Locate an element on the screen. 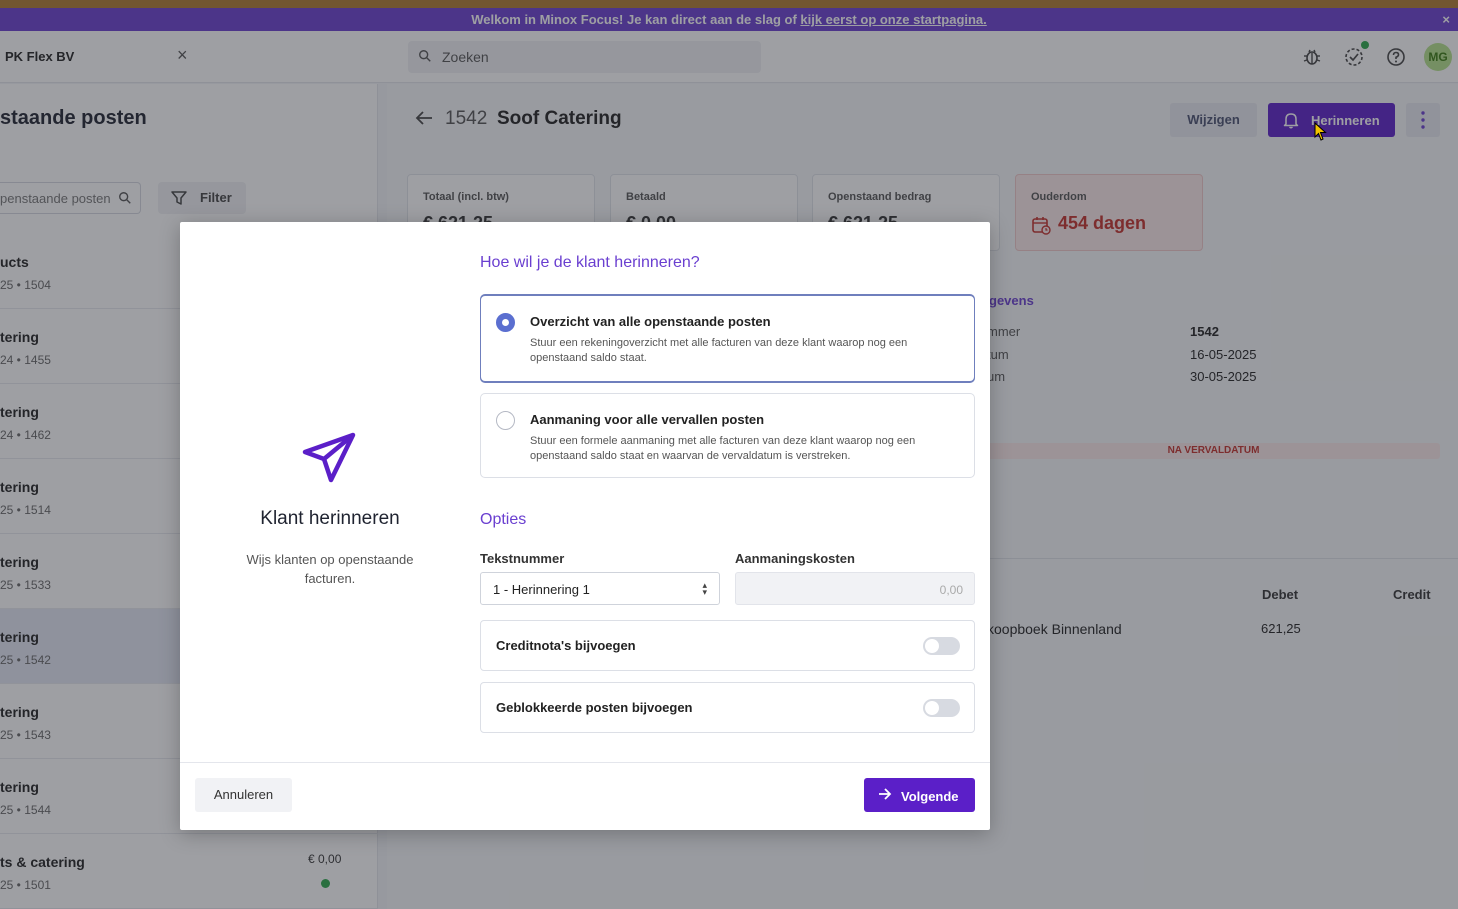 The width and height of the screenshot is (1458, 909). select-value: 1 - Herinnering 1 is located at coordinates (541, 589).